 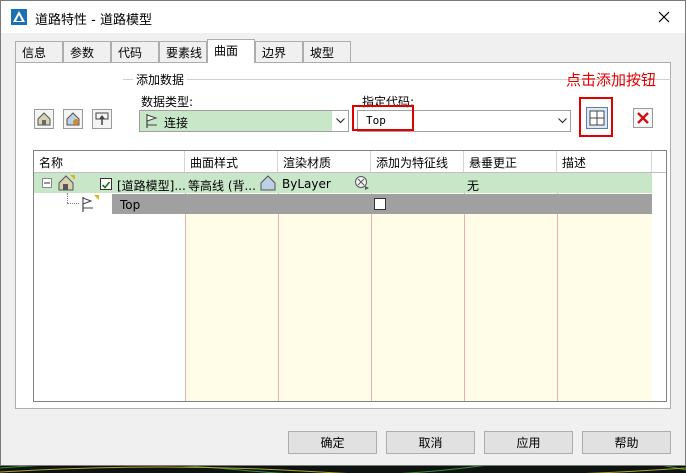 I want to click on apply-button: 应用, so click(x=528, y=442).